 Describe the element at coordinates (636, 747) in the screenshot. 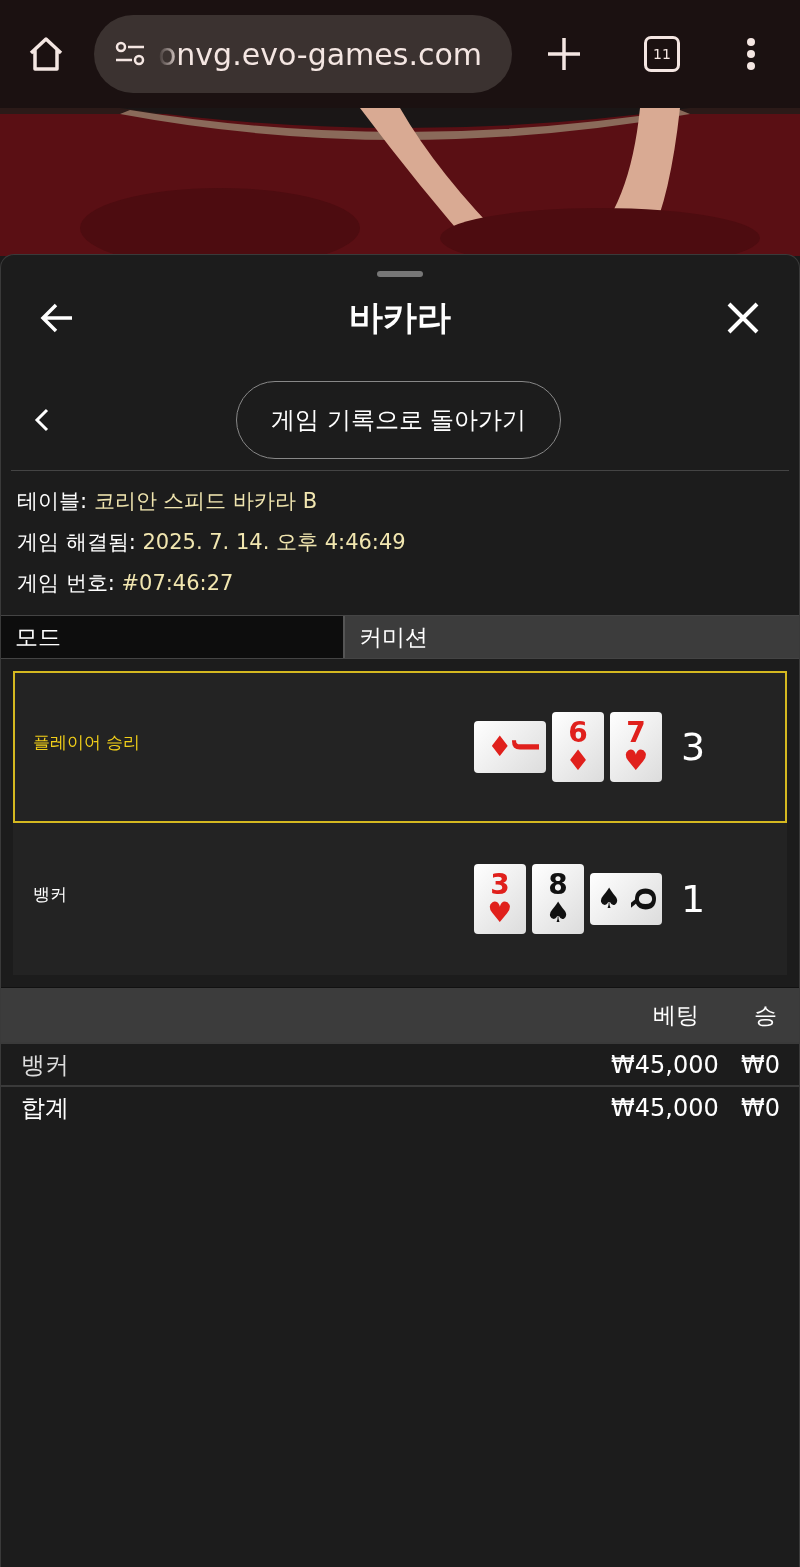

I see `playing-card: 7 ♥` at that location.